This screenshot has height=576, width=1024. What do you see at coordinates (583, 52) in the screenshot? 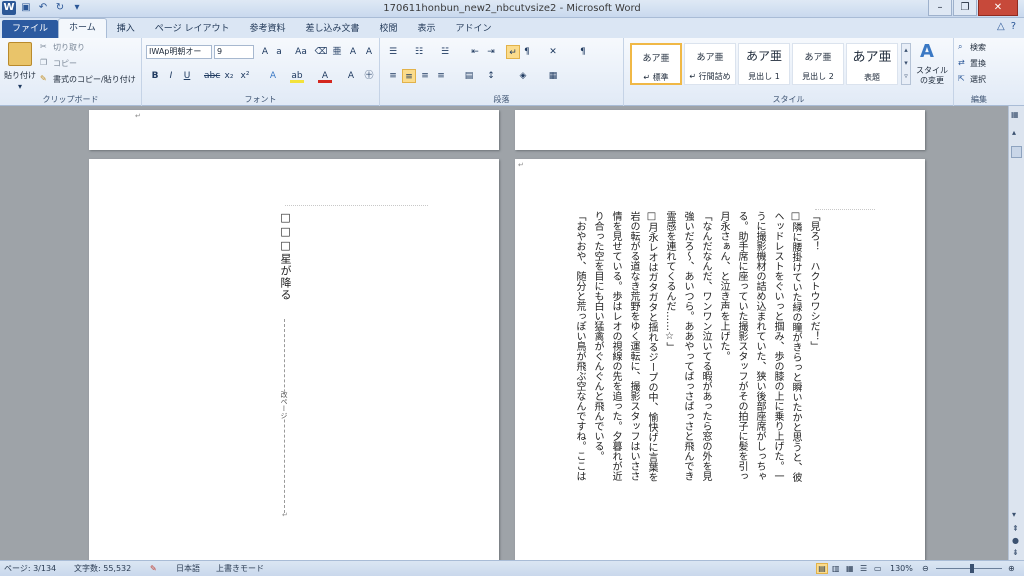
I see `show-marks-icon: ¶` at bounding box center [583, 52].